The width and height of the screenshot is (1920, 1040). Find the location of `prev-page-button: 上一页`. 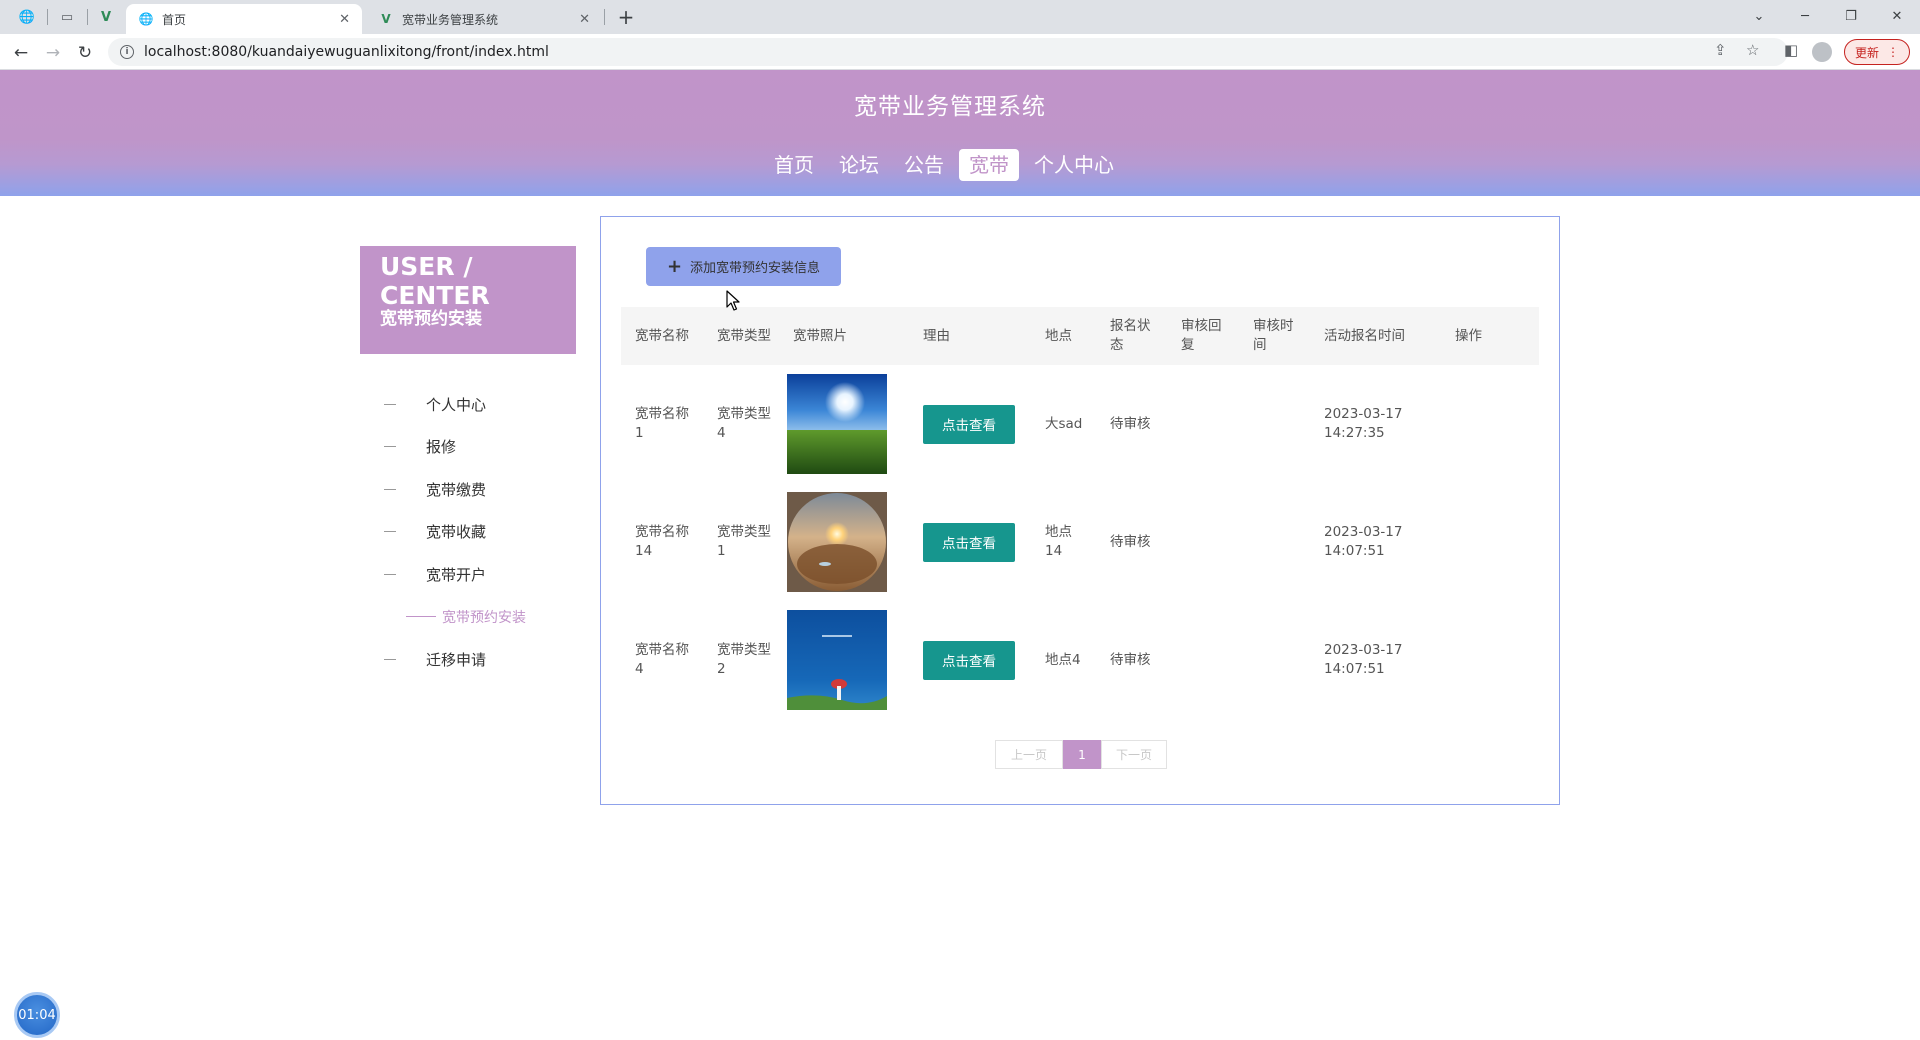

prev-page-button: 上一页 is located at coordinates (1029, 754).